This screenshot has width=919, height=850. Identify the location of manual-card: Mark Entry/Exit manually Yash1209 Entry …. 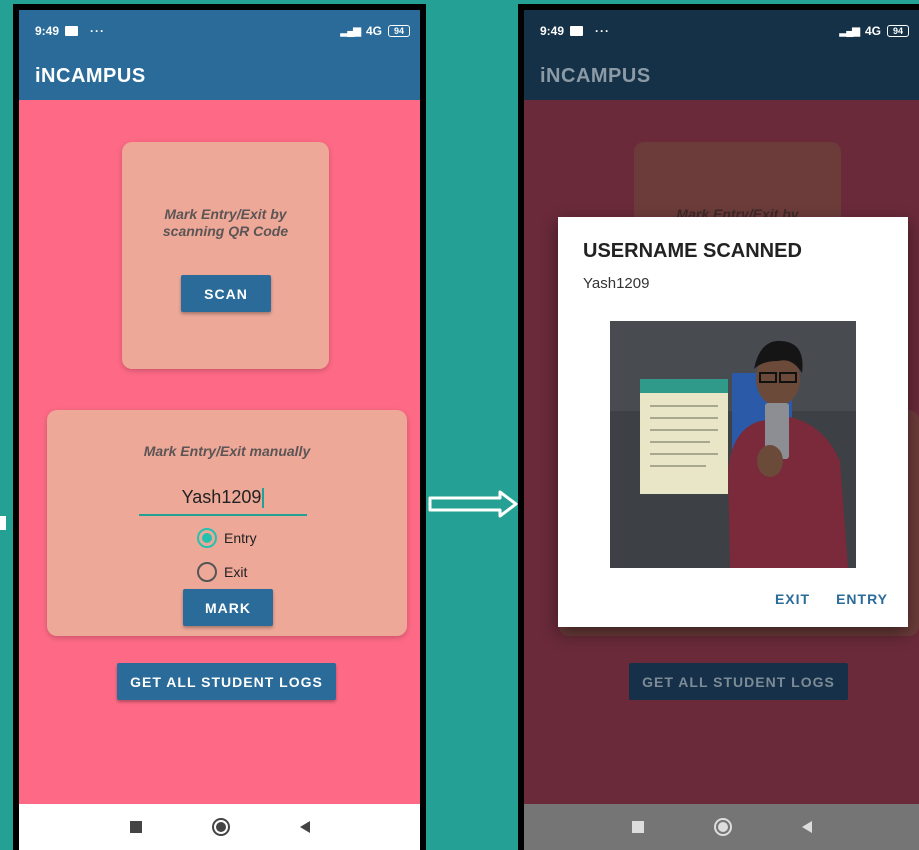
(227, 523).